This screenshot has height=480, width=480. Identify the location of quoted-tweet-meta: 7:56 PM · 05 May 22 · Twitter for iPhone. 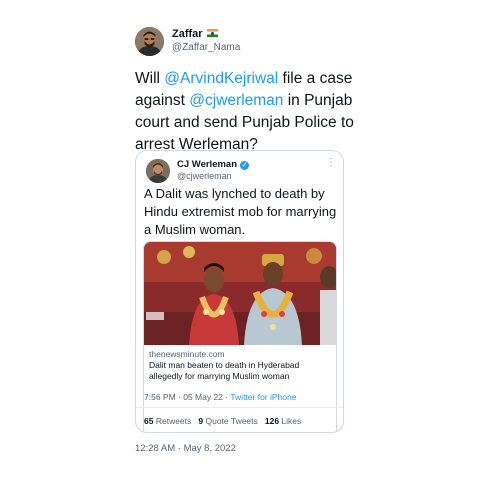
(220, 397).